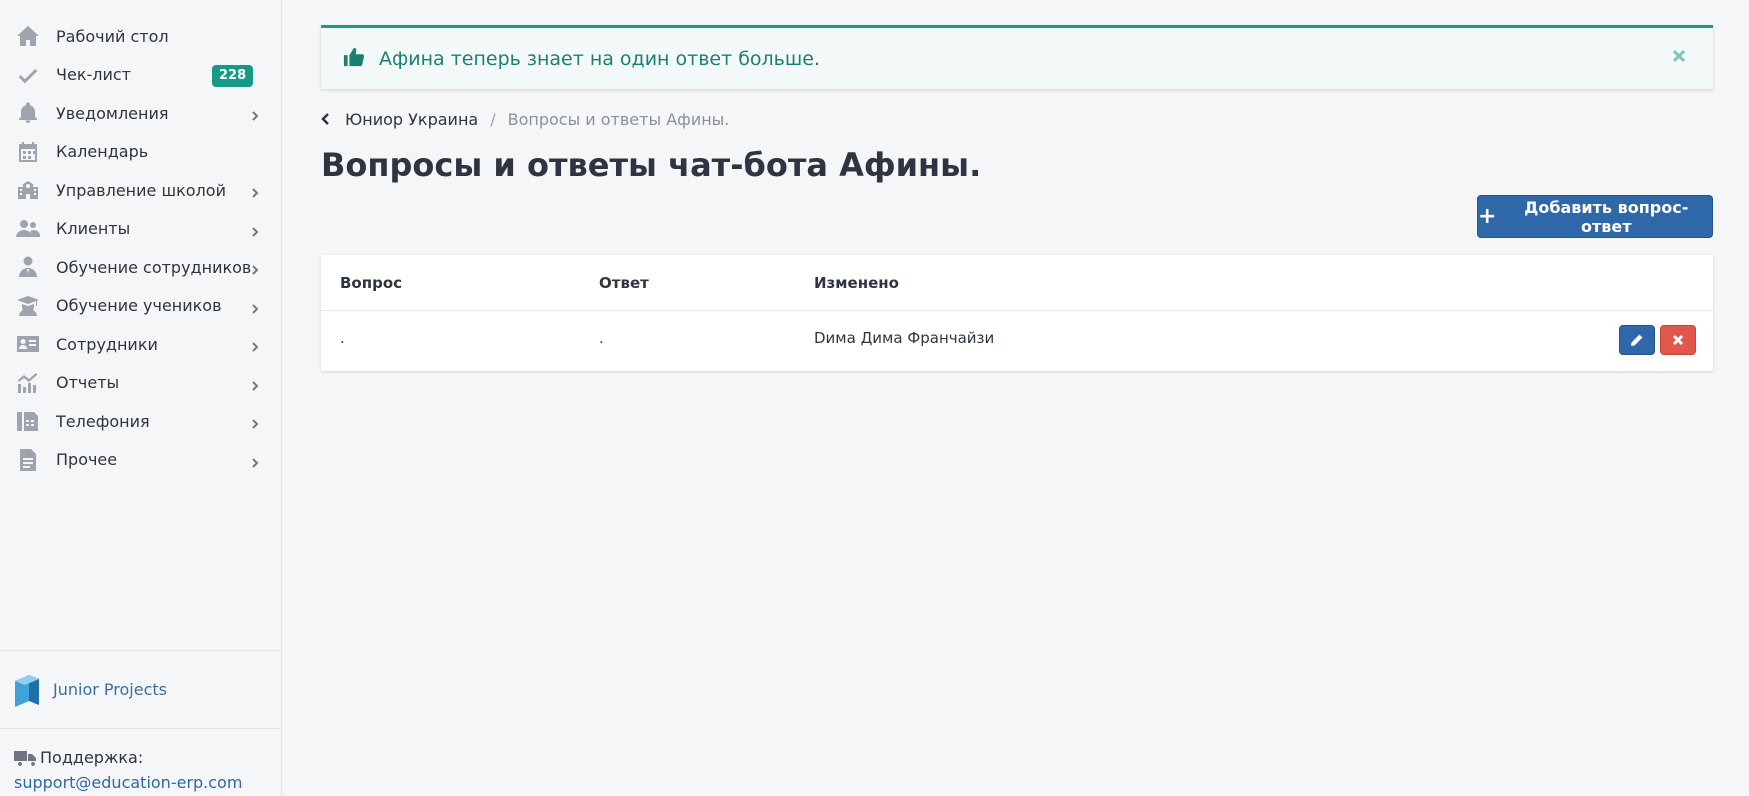 The height and width of the screenshot is (796, 1749). Describe the element at coordinates (1606, 216) in the screenshot. I see `add-button-label: Добавить вопрос-ответ` at that location.